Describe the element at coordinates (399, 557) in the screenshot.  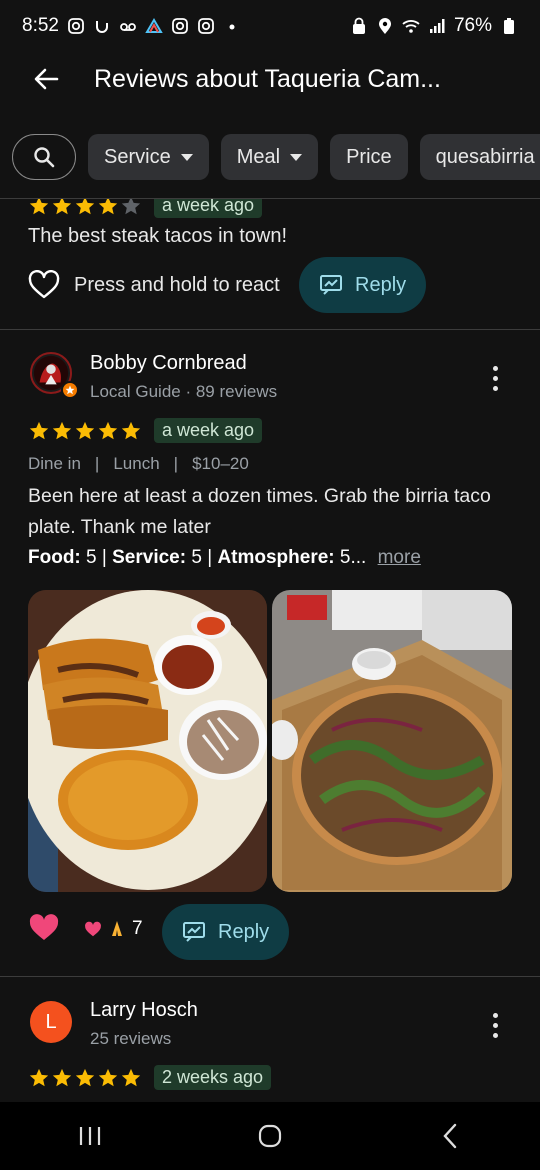
I see `more-link: more` at that location.